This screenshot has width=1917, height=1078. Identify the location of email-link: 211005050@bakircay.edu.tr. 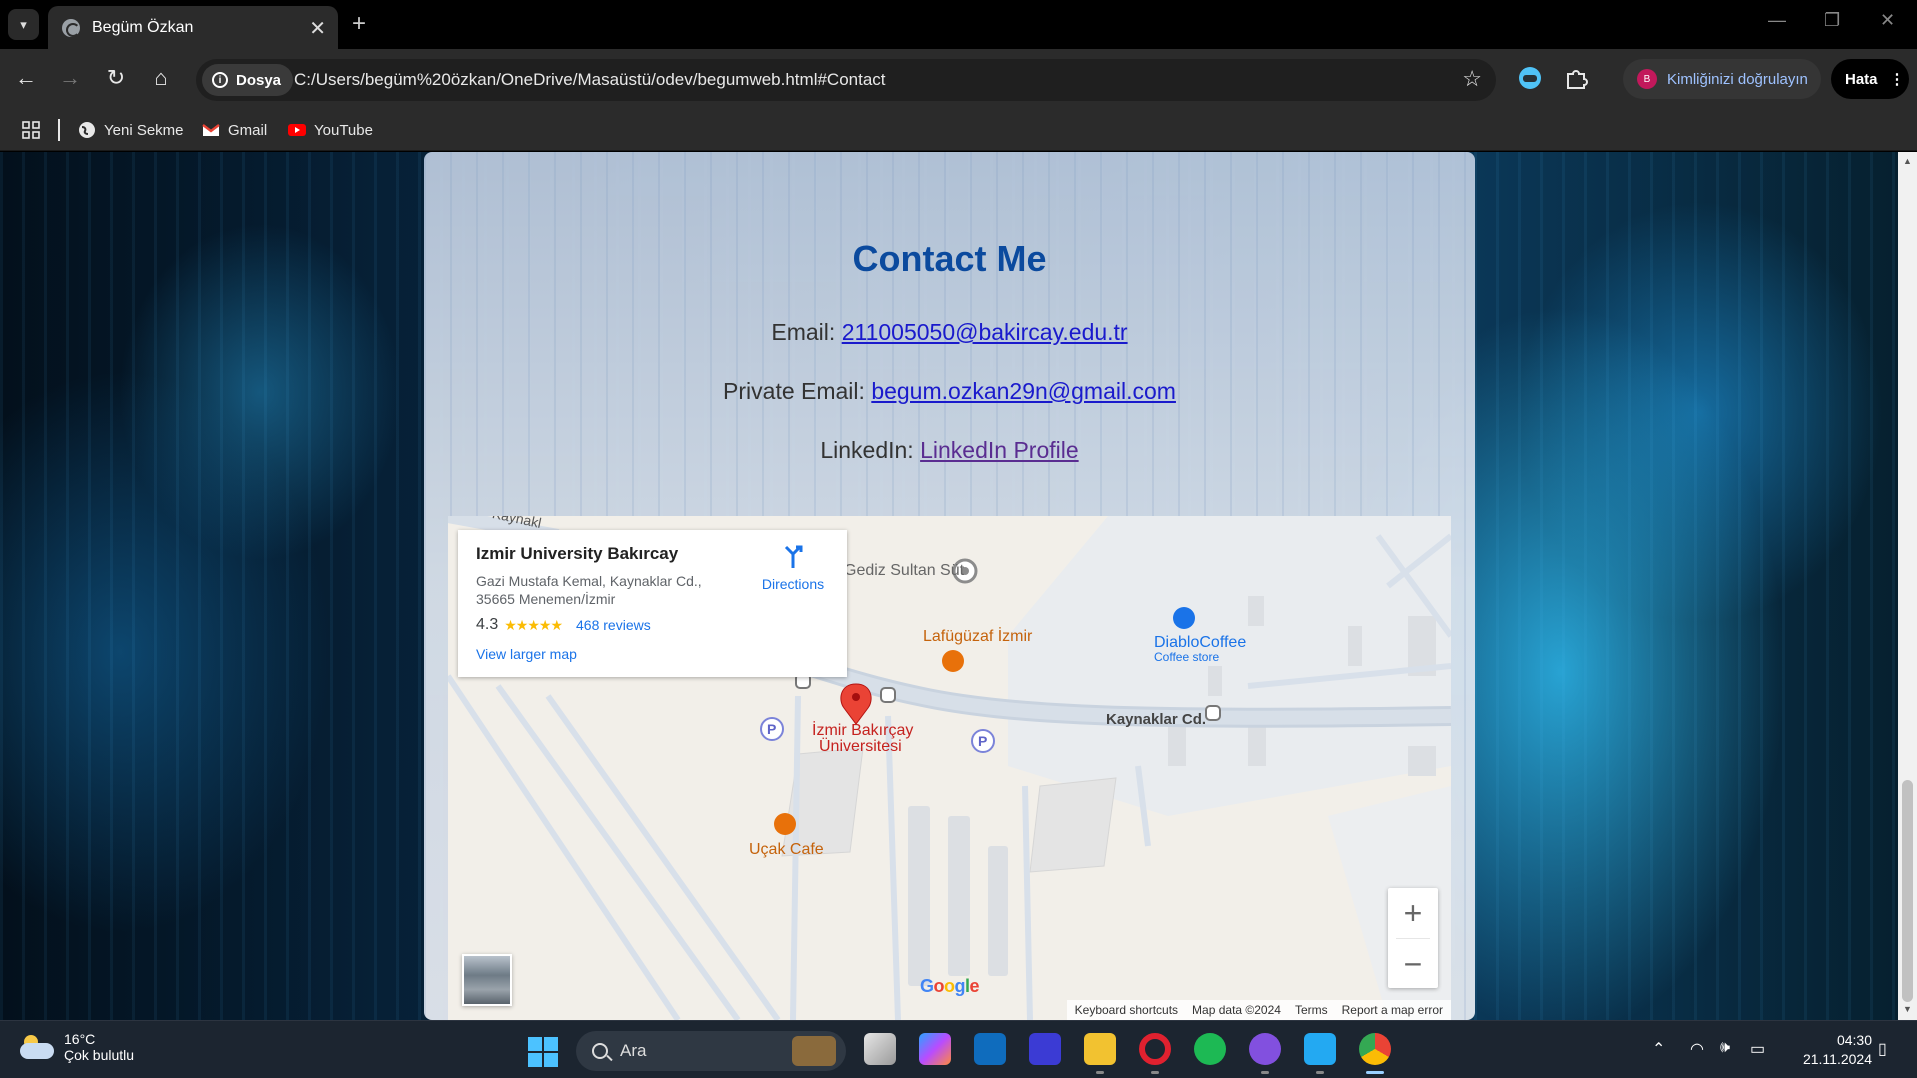
(985, 332).